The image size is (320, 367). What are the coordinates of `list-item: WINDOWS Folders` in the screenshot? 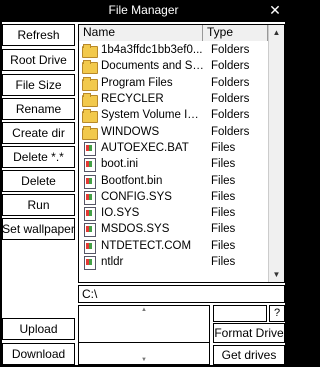 It's located at (173, 131).